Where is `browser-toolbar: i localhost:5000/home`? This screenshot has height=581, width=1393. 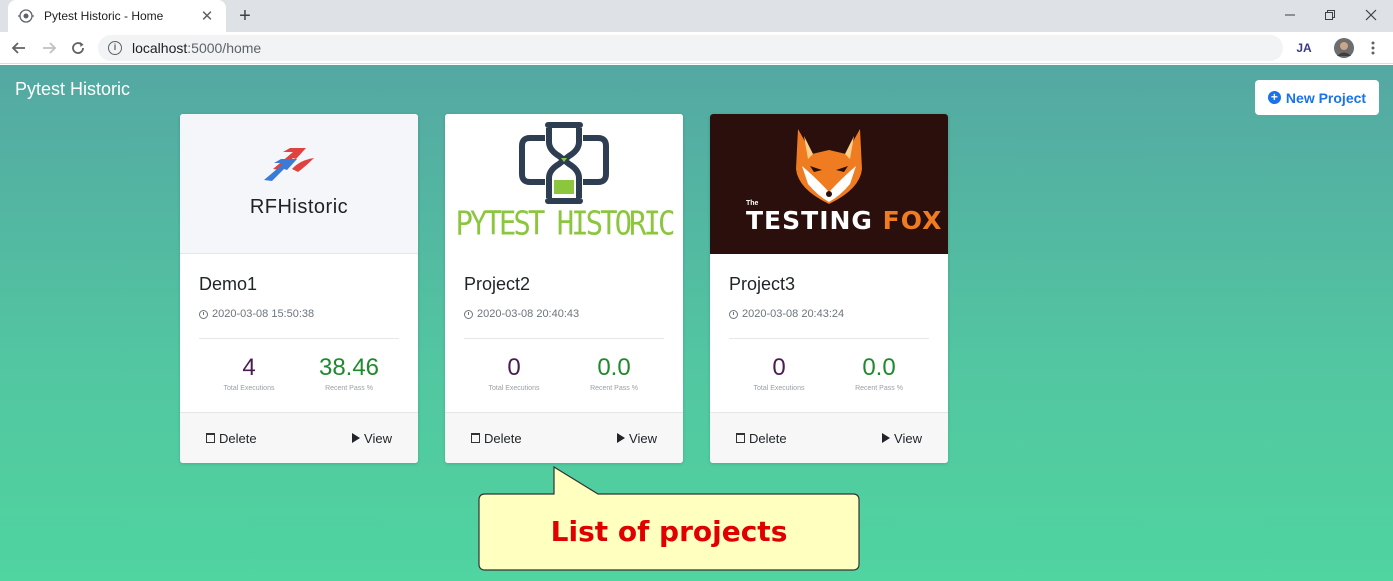 browser-toolbar: i localhost:5000/home is located at coordinates (696, 59).